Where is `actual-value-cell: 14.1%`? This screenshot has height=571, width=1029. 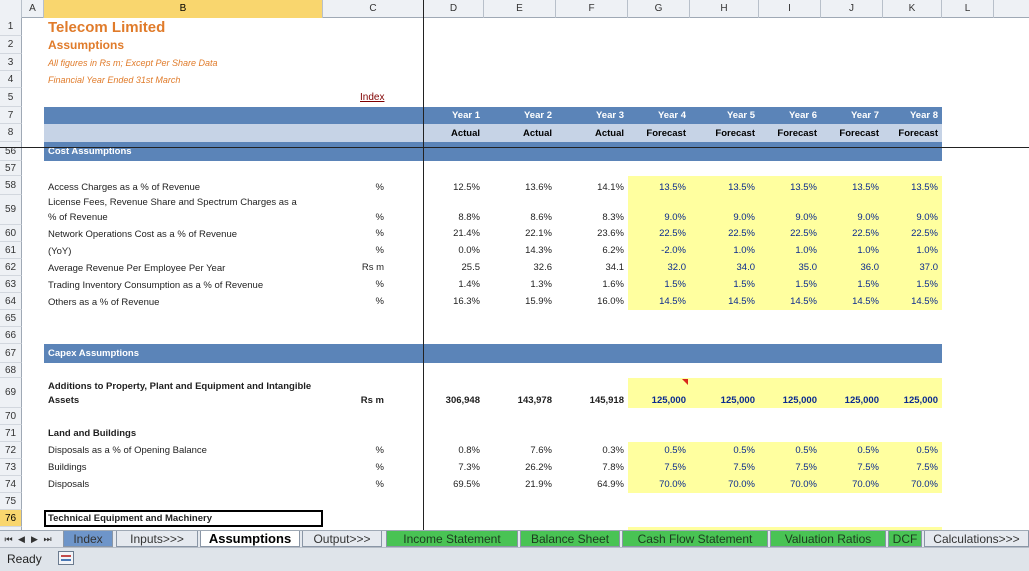
actual-value-cell: 14.1% is located at coordinates (592, 185).